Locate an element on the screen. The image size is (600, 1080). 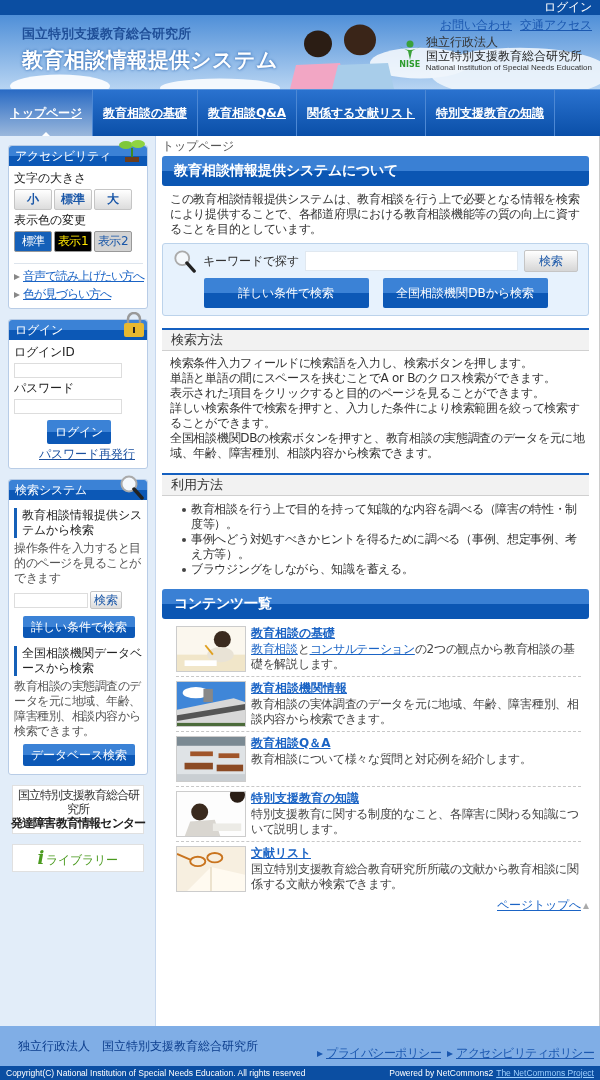
content-title-link: 特別支援教育の知識 is located at coordinates (416, 798).